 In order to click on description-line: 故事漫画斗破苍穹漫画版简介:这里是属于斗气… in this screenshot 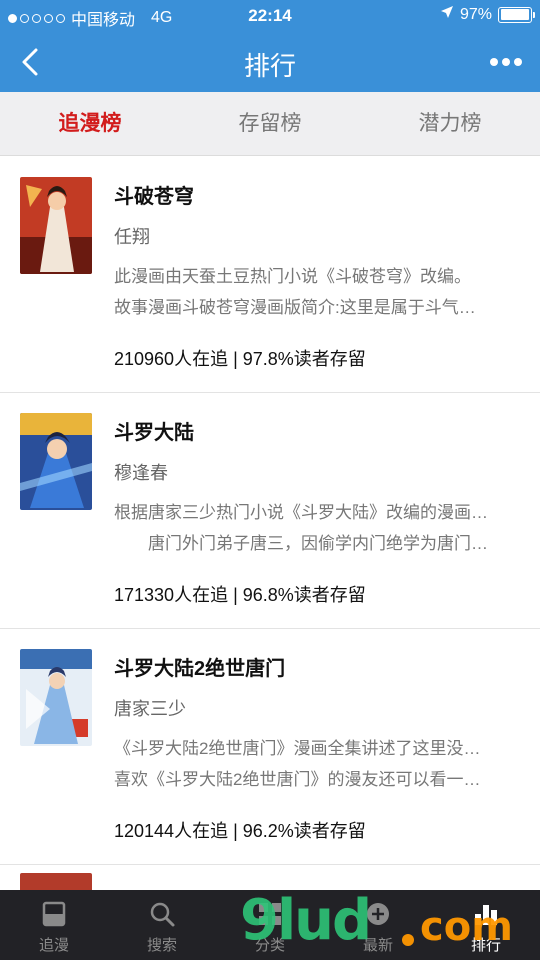, I will do `click(295, 307)`.